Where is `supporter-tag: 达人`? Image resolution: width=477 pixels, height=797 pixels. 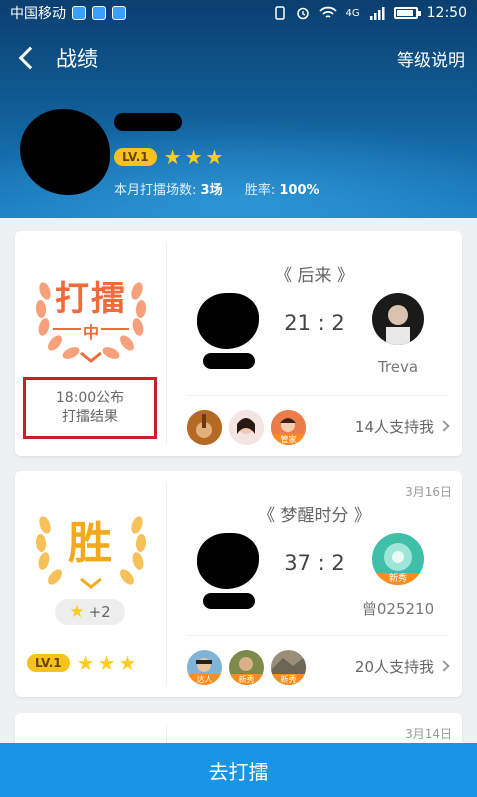
supporter-tag: 达人 is located at coordinates (204, 679).